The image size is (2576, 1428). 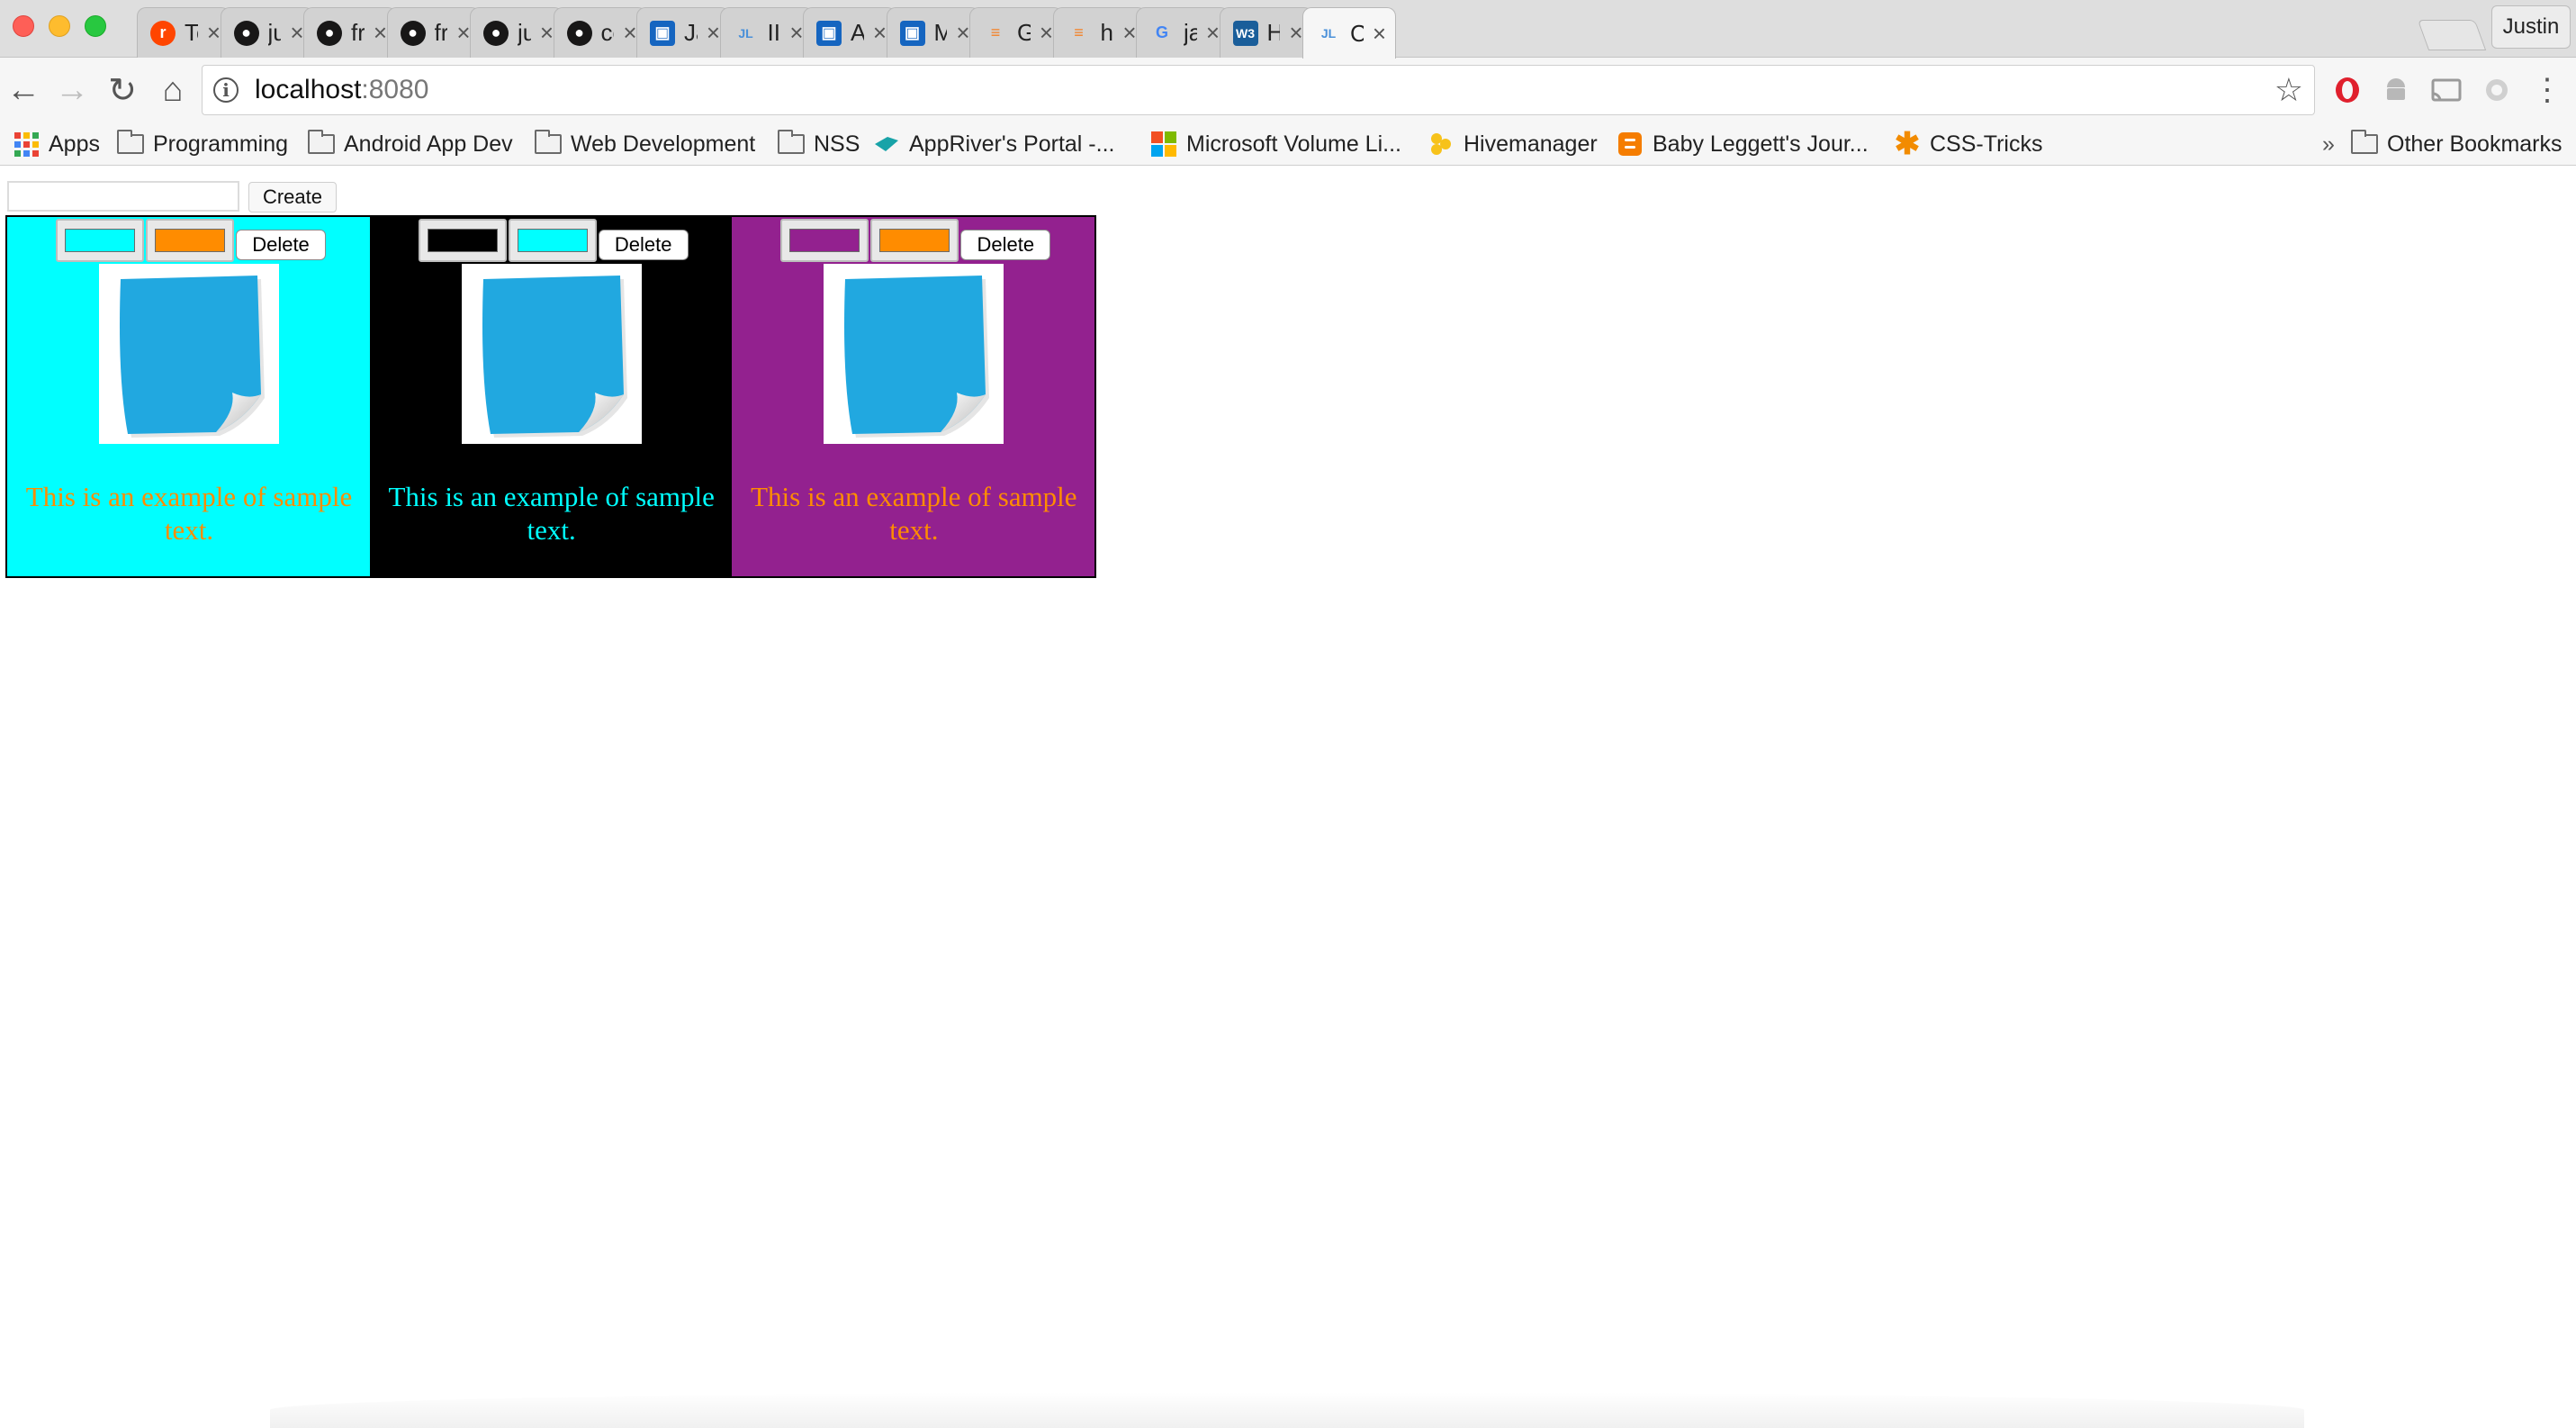 I want to click on double-chevron-icon: », so click(x=2328, y=144).